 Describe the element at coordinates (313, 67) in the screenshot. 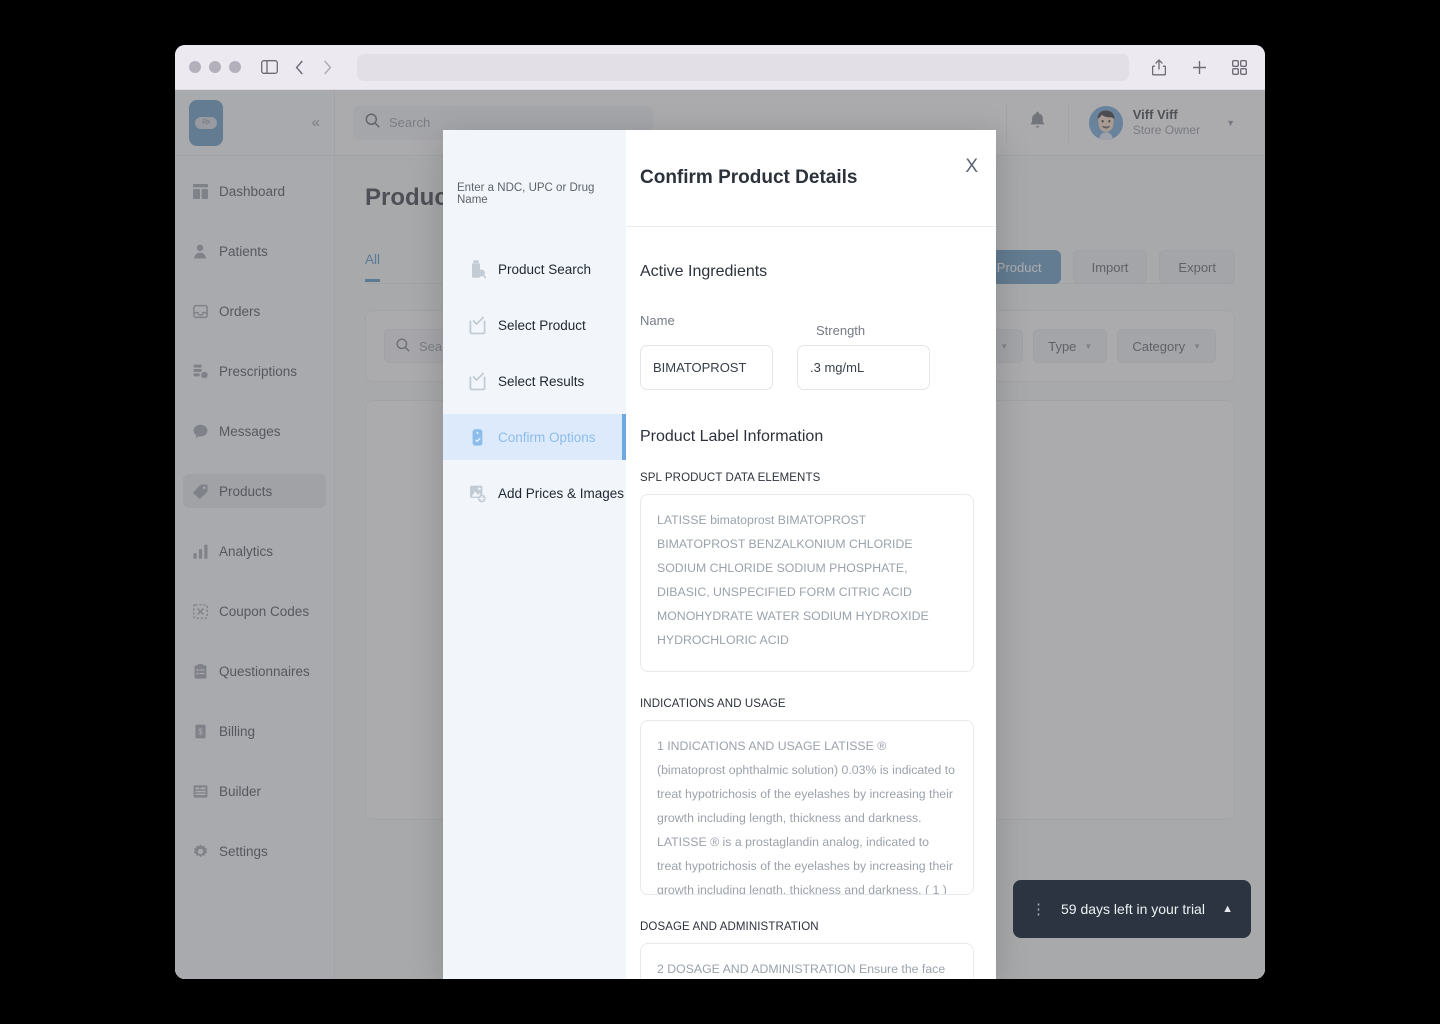

I see `browser-nav-buttons` at that location.